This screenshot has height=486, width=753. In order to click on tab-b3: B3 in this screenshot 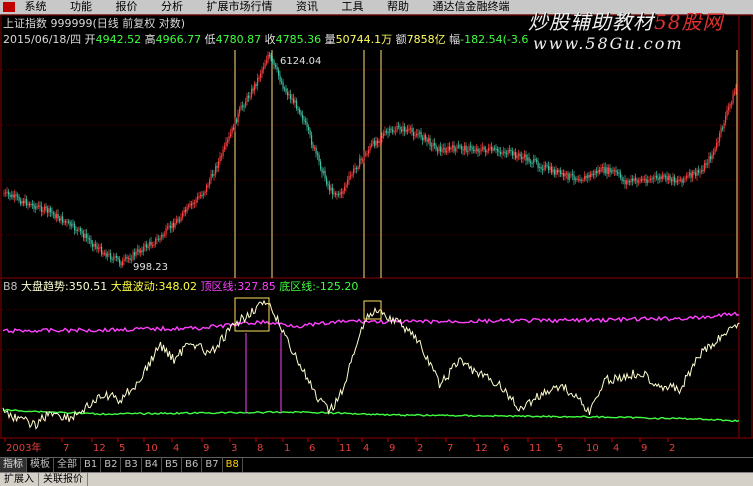, I will do `click(131, 465)`.